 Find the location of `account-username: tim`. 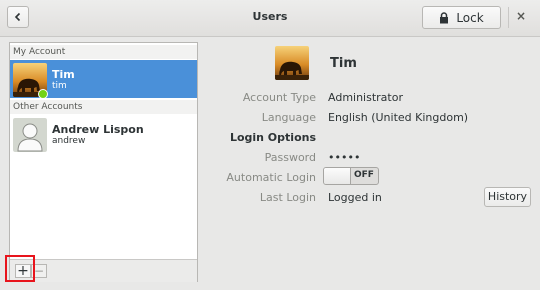

account-username: tim is located at coordinates (59, 86).